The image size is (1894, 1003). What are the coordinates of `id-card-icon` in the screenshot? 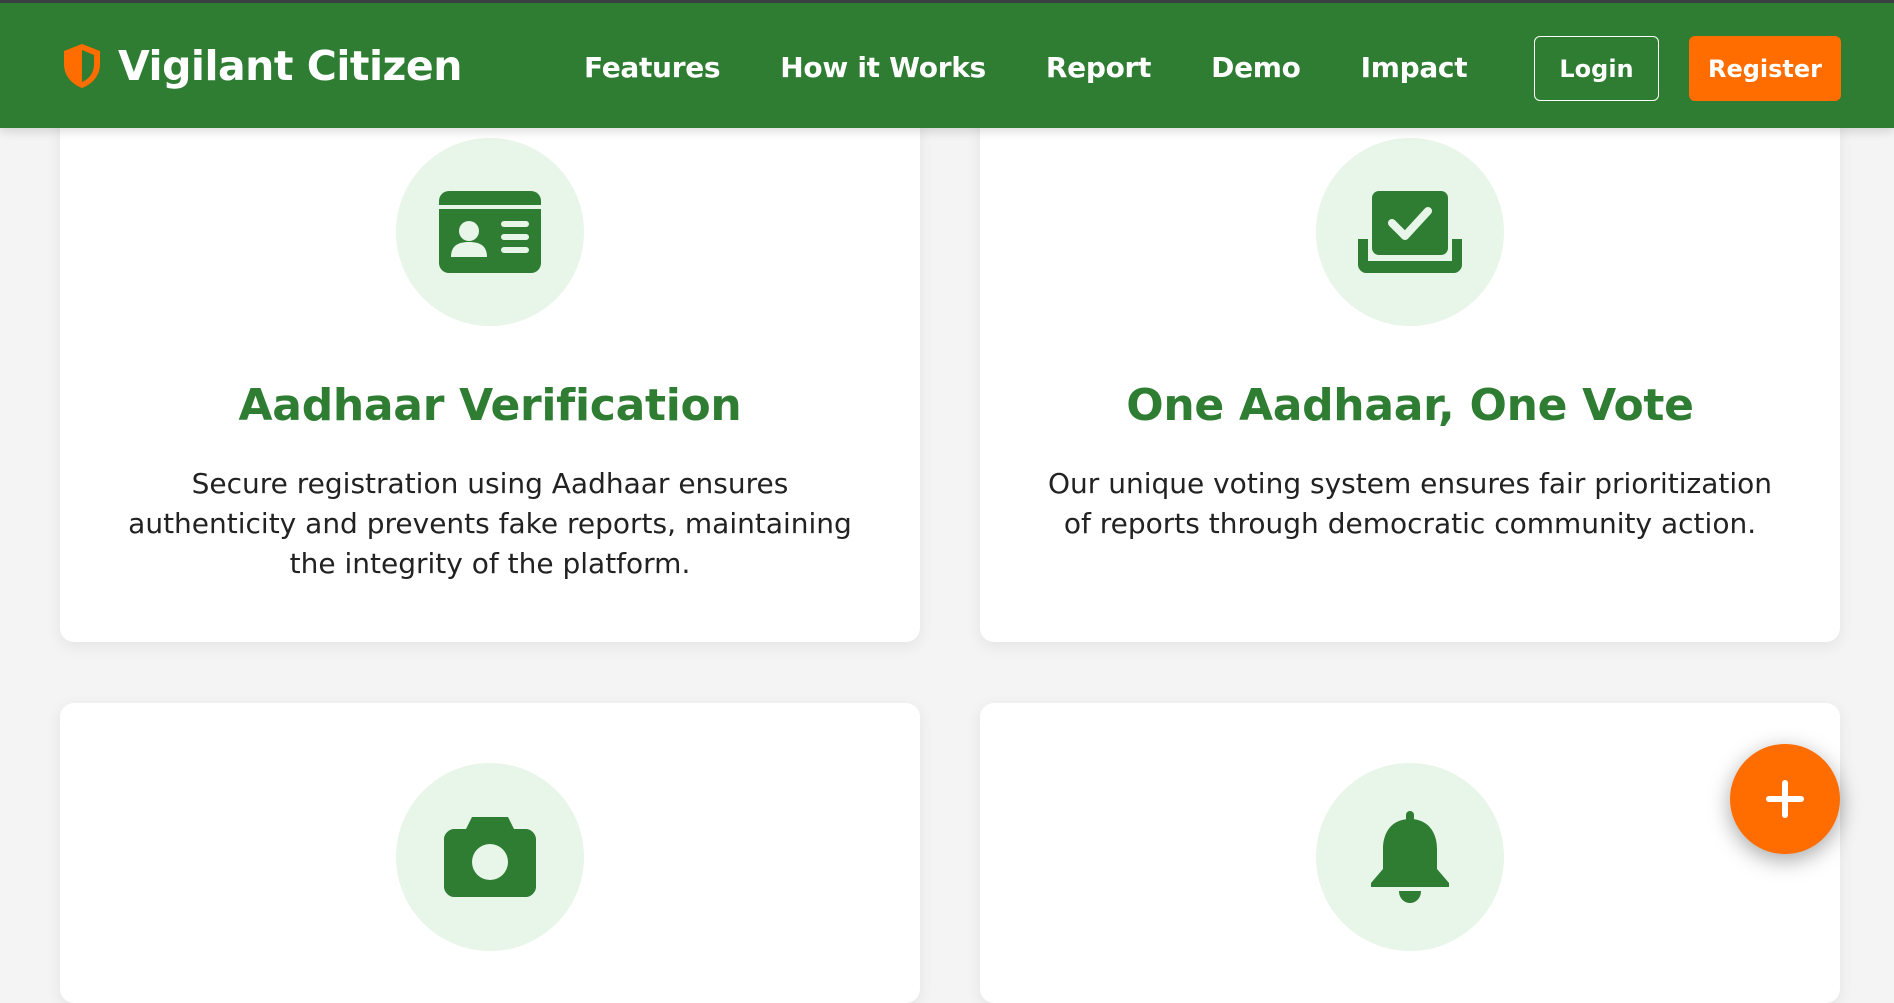 It's located at (490, 232).